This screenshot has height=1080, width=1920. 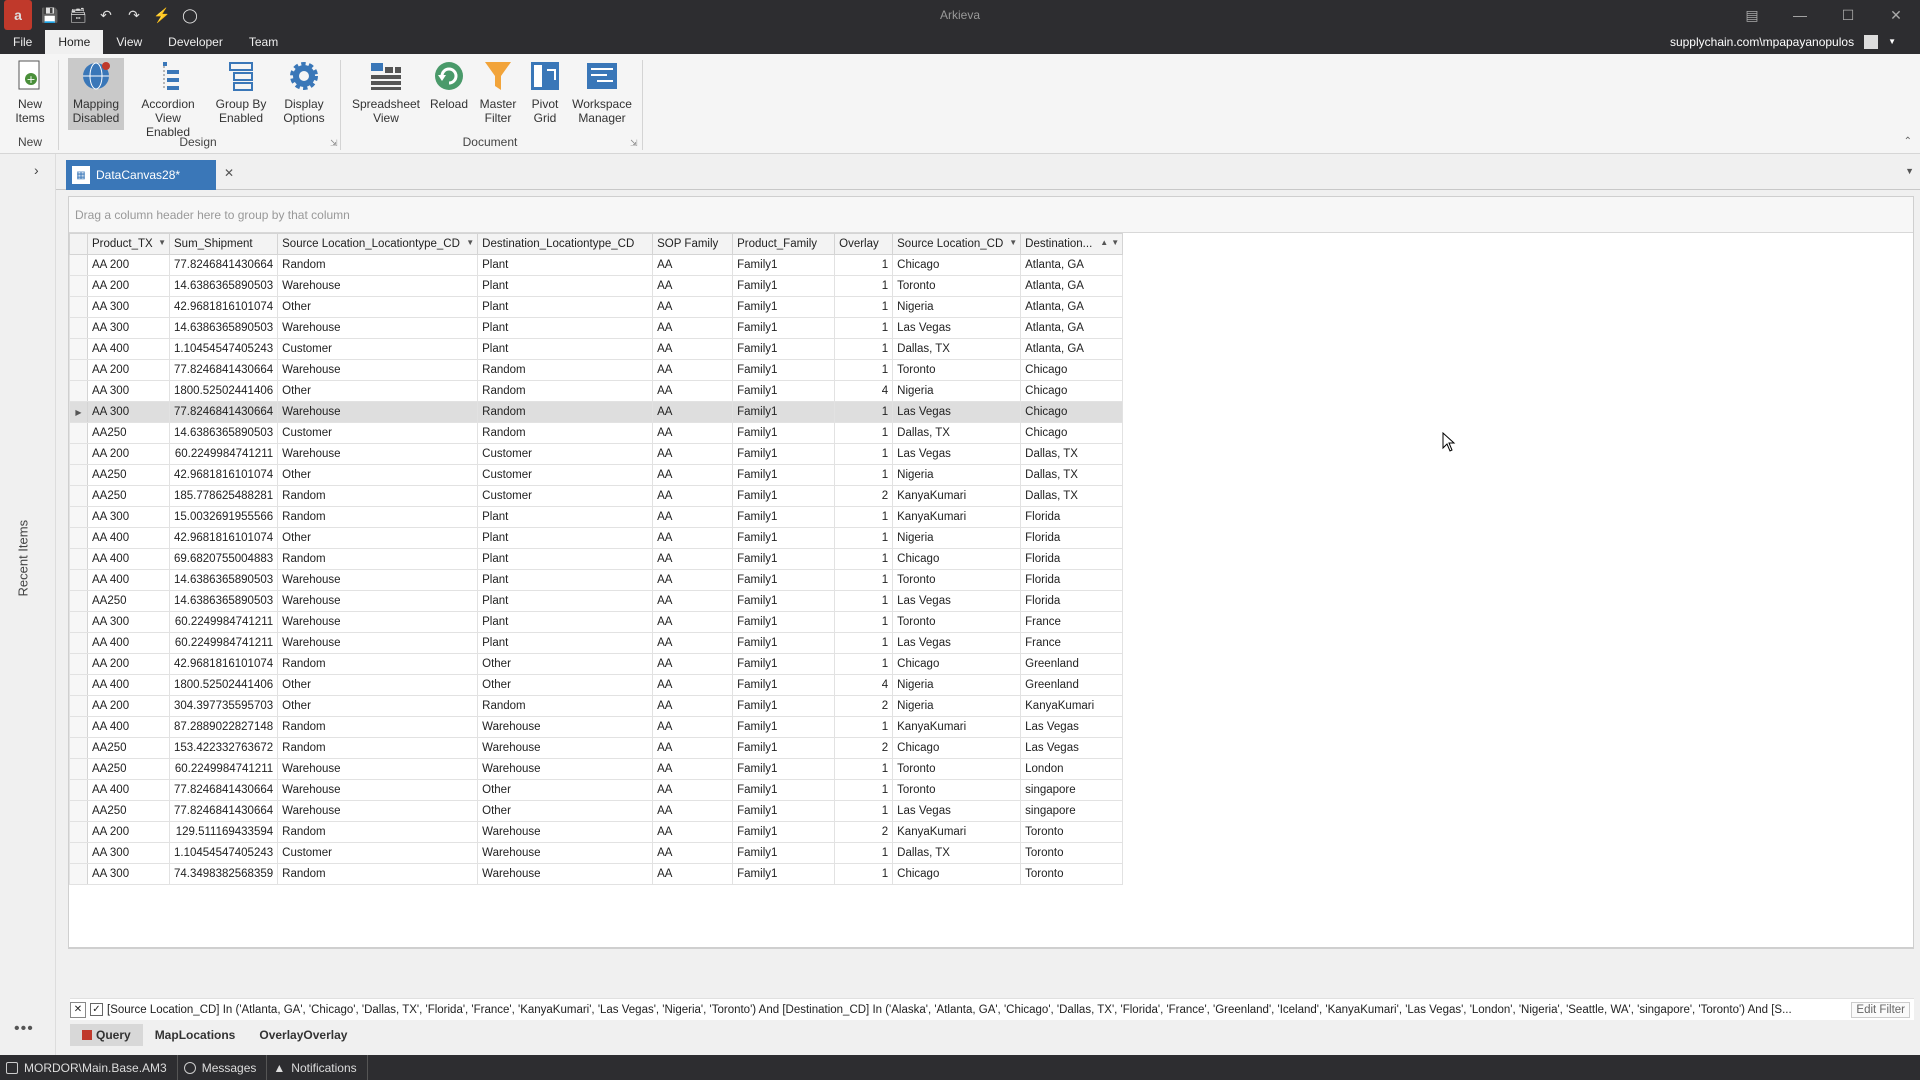 I want to click on table-cell: Greenland, so click(x=1072, y=685).